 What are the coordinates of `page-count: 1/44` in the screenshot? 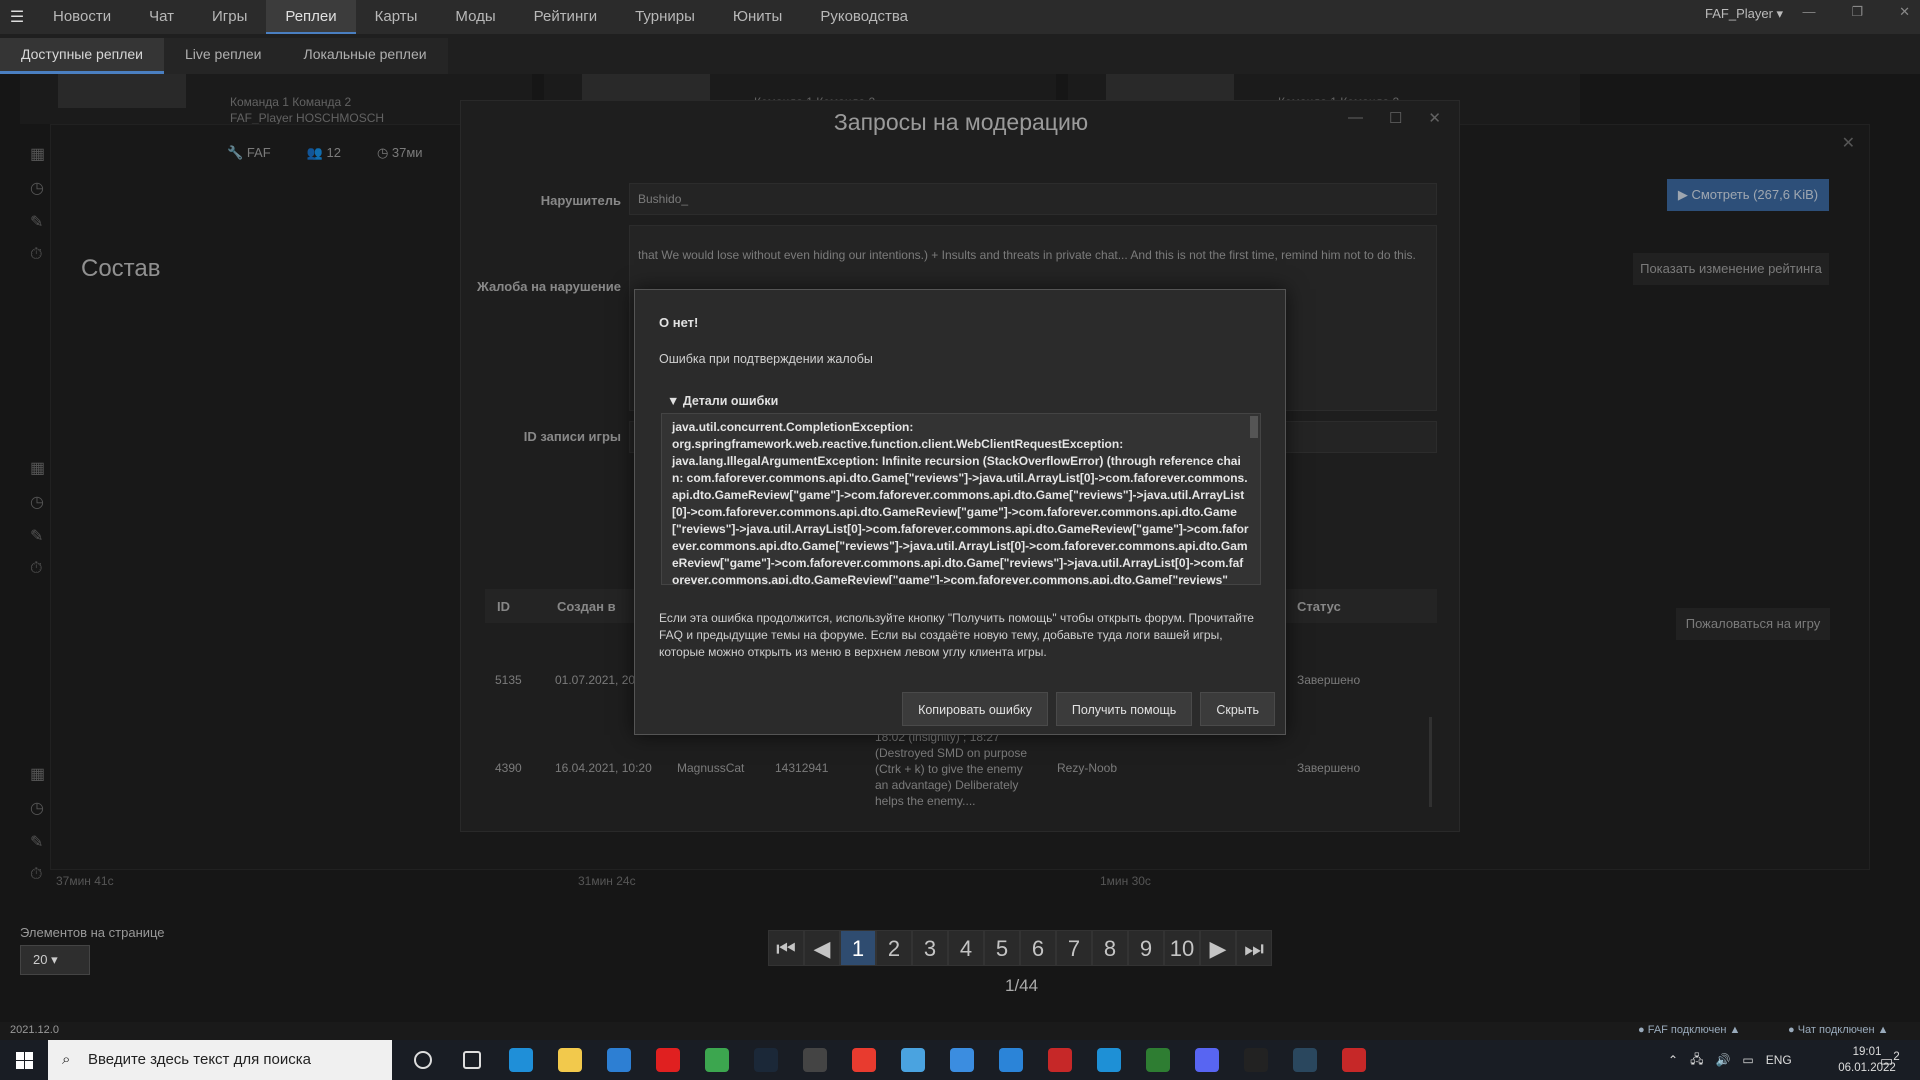 It's located at (1022, 985).